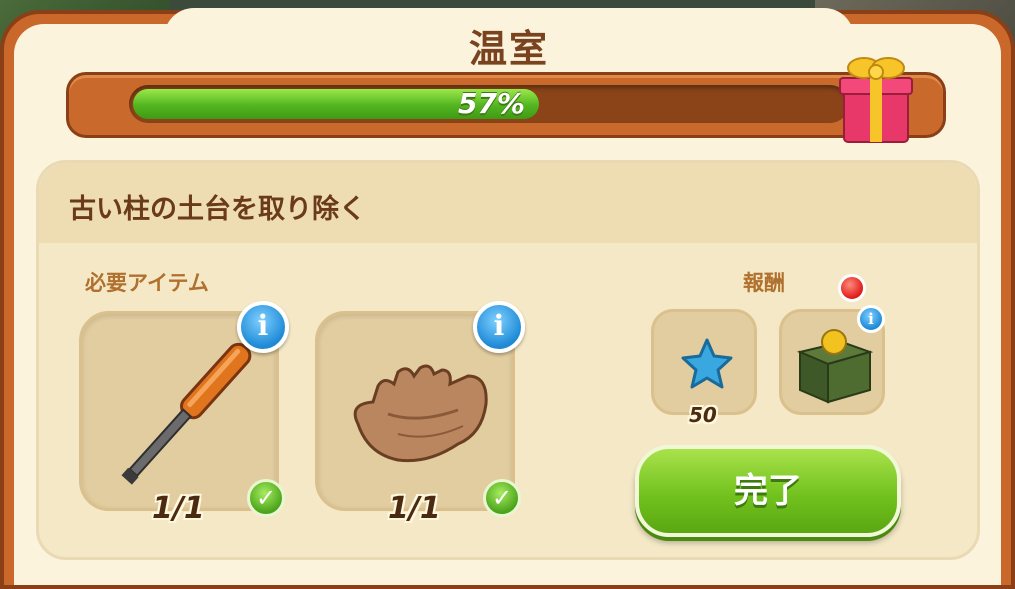  I want to click on reward-label: 報酬, so click(764, 283).